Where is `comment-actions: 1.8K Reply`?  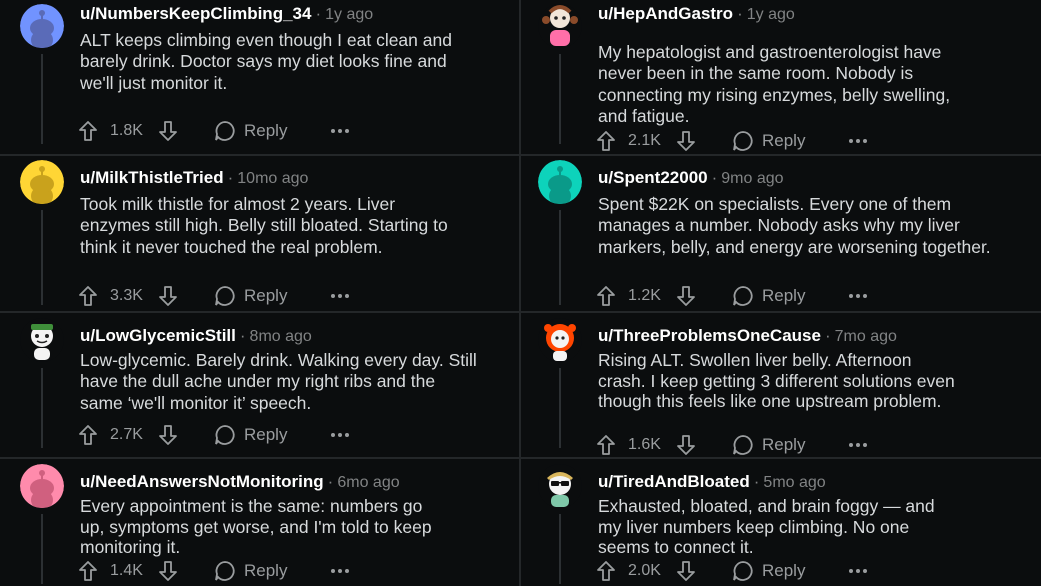
comment-actions: 1.8K Reply is located at coordinates (215, 131).